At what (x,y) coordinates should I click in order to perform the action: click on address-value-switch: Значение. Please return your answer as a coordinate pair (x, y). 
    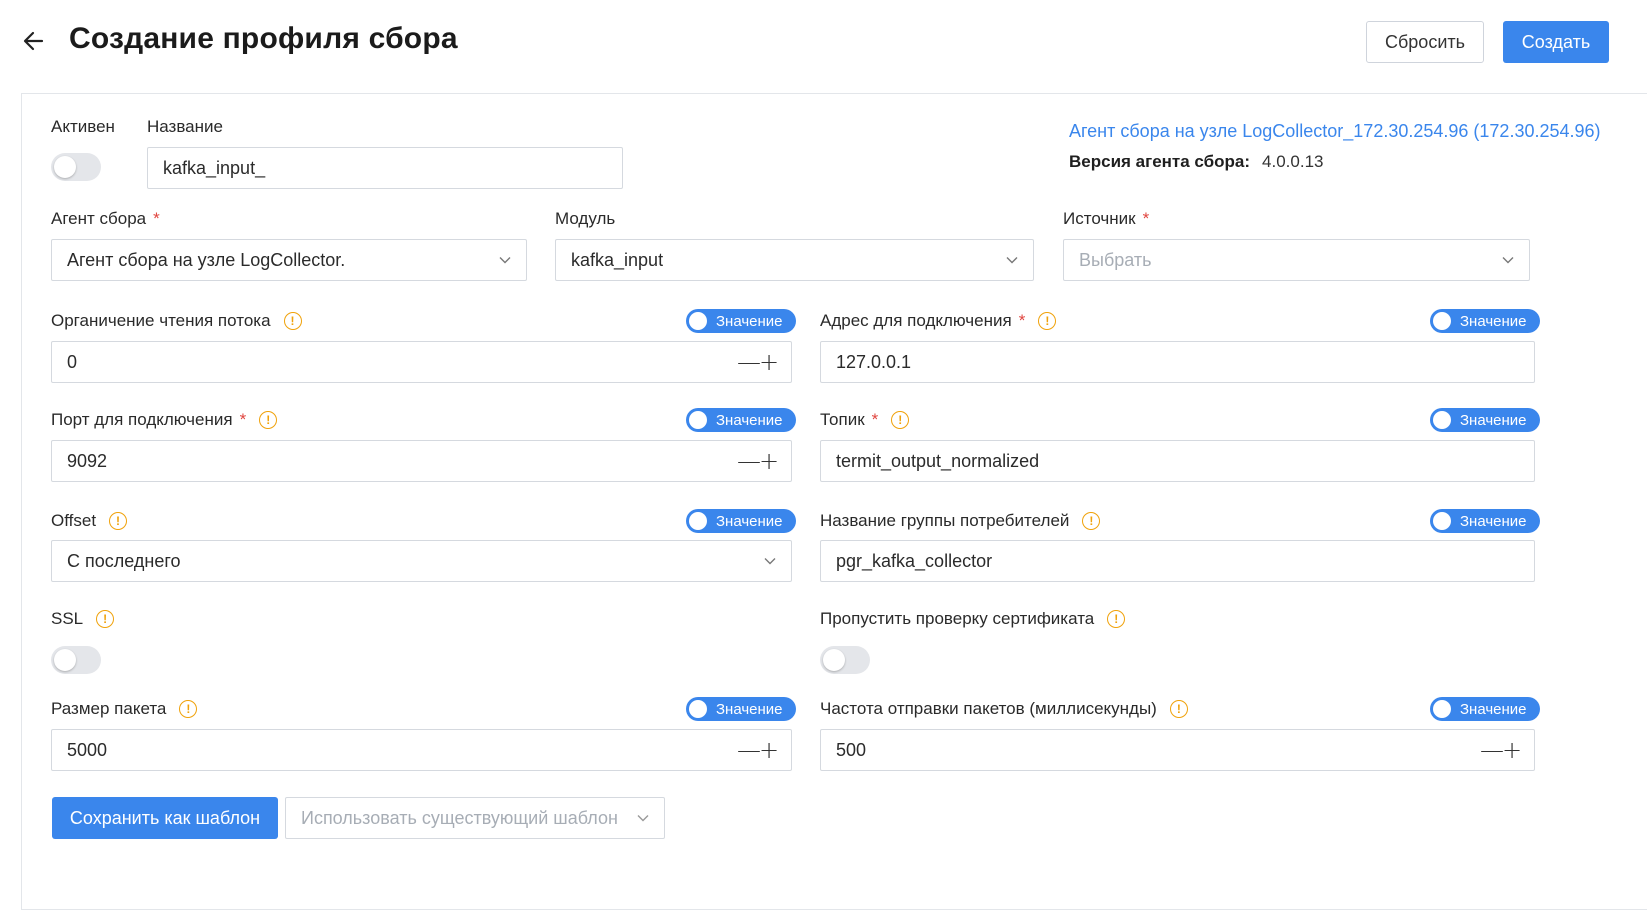
    Looking at the image, I should click on (1485, 321).